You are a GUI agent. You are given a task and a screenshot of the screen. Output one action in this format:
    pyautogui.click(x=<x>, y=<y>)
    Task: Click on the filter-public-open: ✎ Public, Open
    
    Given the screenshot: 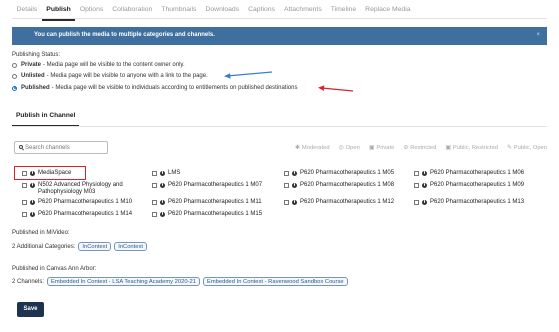 What is the action you would take?
    pyautogui.click(x=527, y=148)
    